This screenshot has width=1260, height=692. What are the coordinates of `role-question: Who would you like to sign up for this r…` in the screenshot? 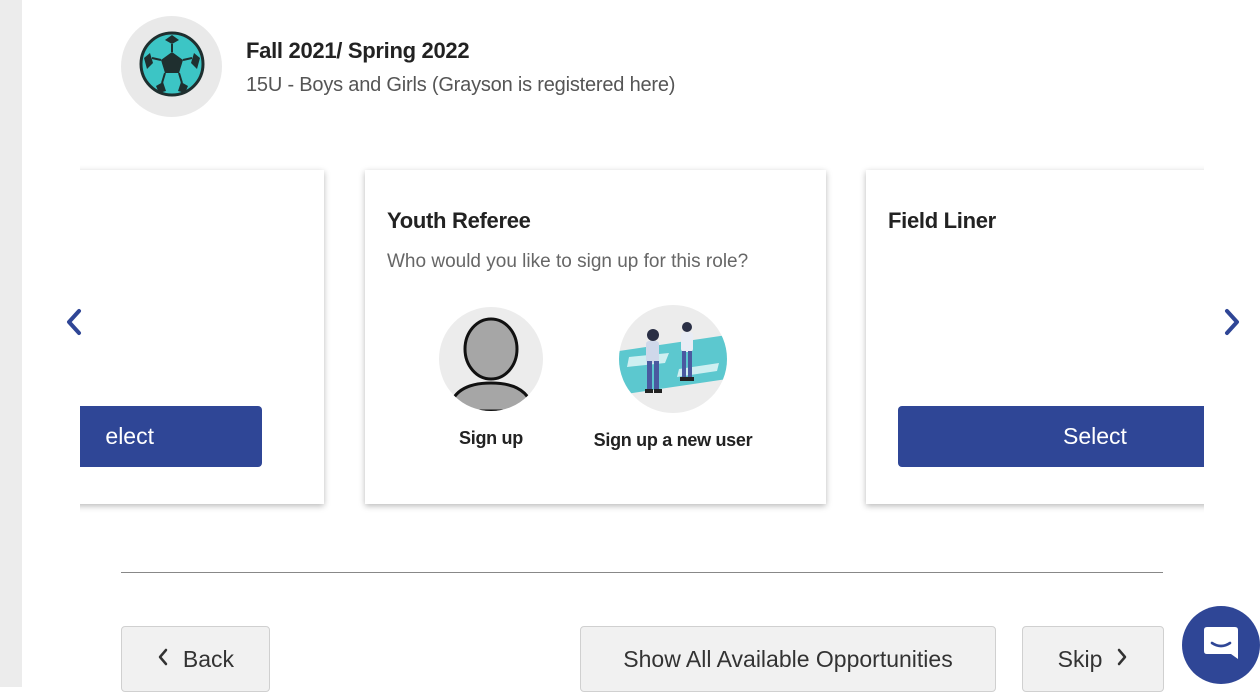 It's located at (568, 261).